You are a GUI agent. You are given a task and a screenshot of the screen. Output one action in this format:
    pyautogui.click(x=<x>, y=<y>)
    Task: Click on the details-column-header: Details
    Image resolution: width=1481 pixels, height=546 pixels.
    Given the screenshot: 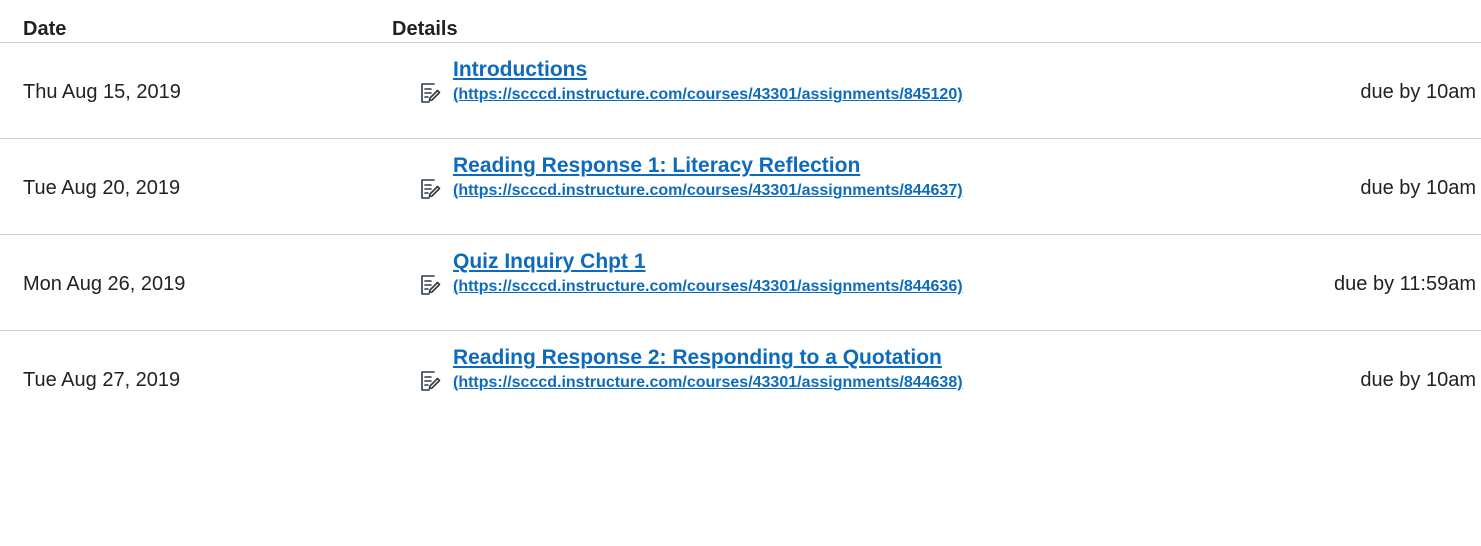 What is the action you would take?
    pyautogui.click(x=425, y=29)
    